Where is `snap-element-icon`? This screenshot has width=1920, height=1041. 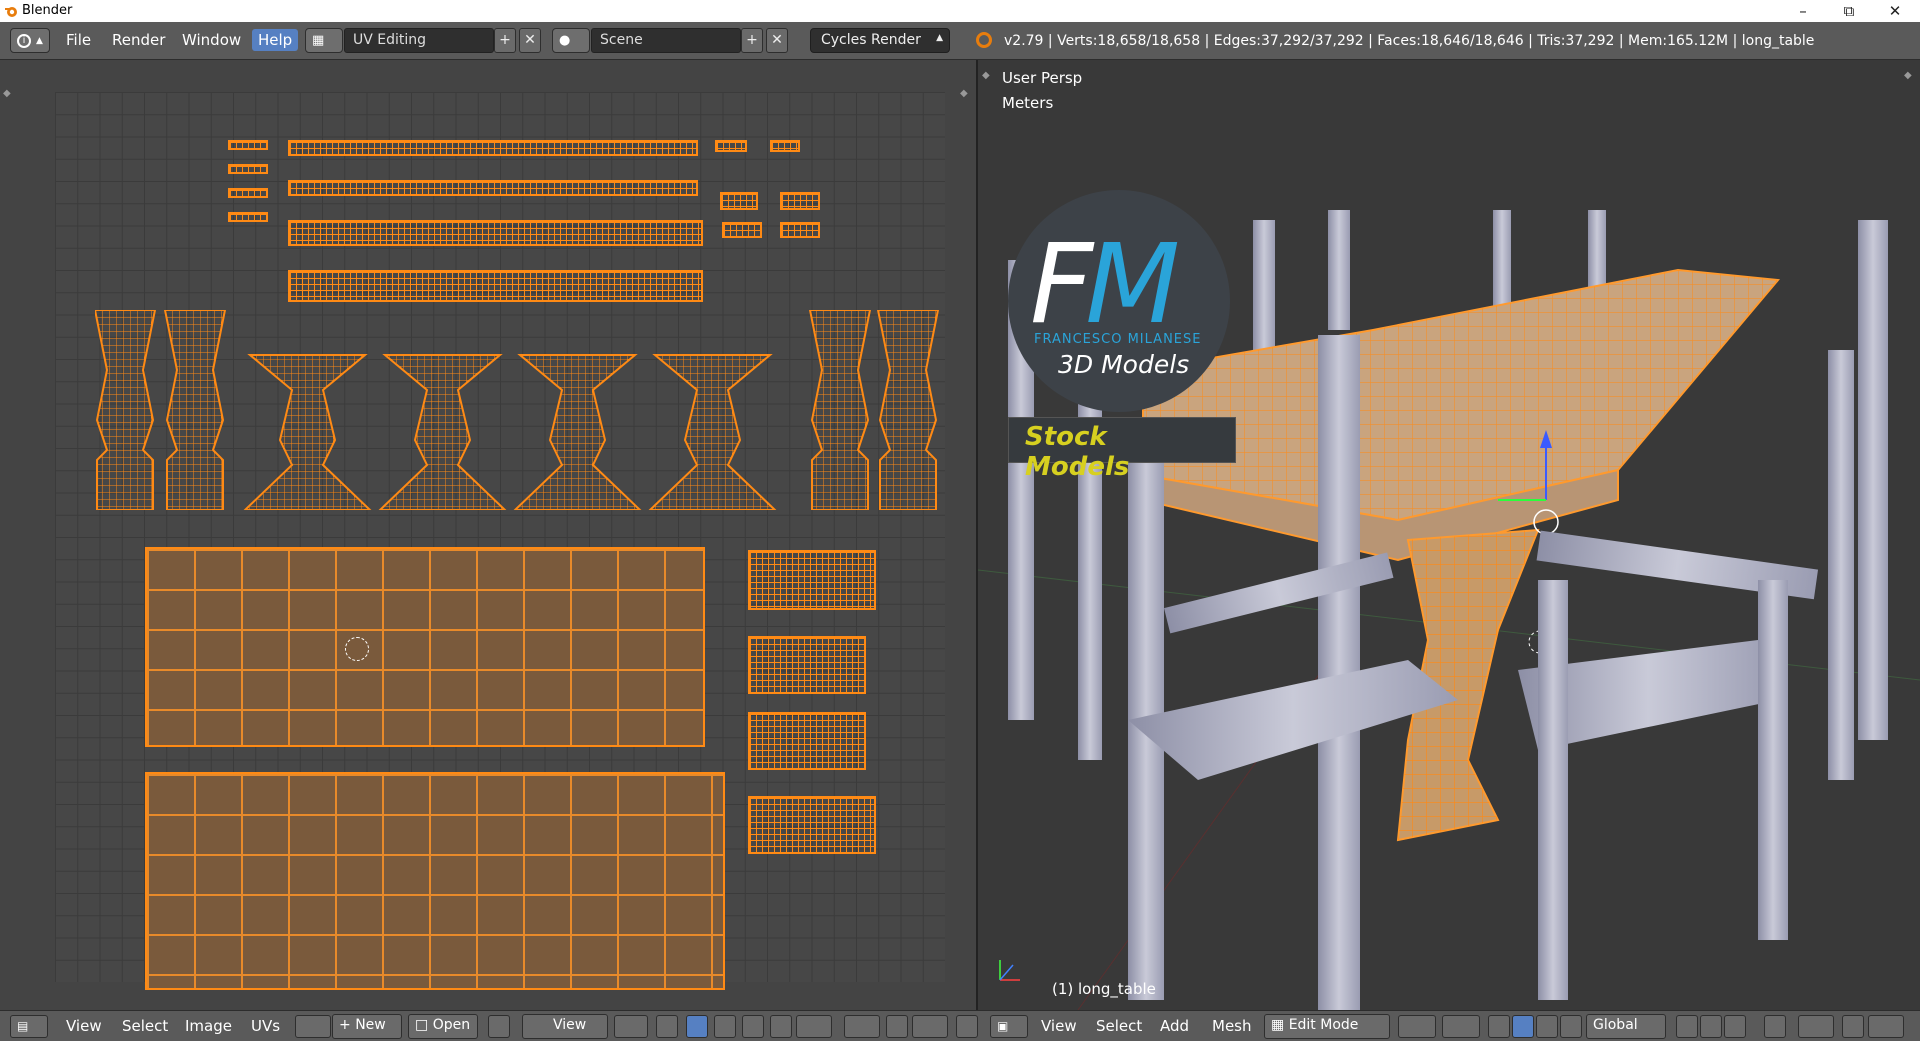 snap-element-icon is located at coordinates (1886, 1026).